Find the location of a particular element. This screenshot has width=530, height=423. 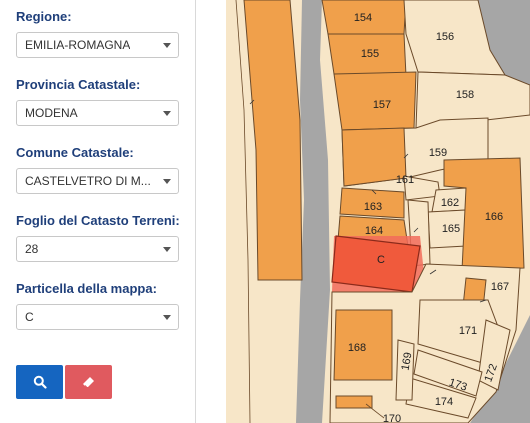

parcel-161-label: 161 is located at coordinates (405, 180).